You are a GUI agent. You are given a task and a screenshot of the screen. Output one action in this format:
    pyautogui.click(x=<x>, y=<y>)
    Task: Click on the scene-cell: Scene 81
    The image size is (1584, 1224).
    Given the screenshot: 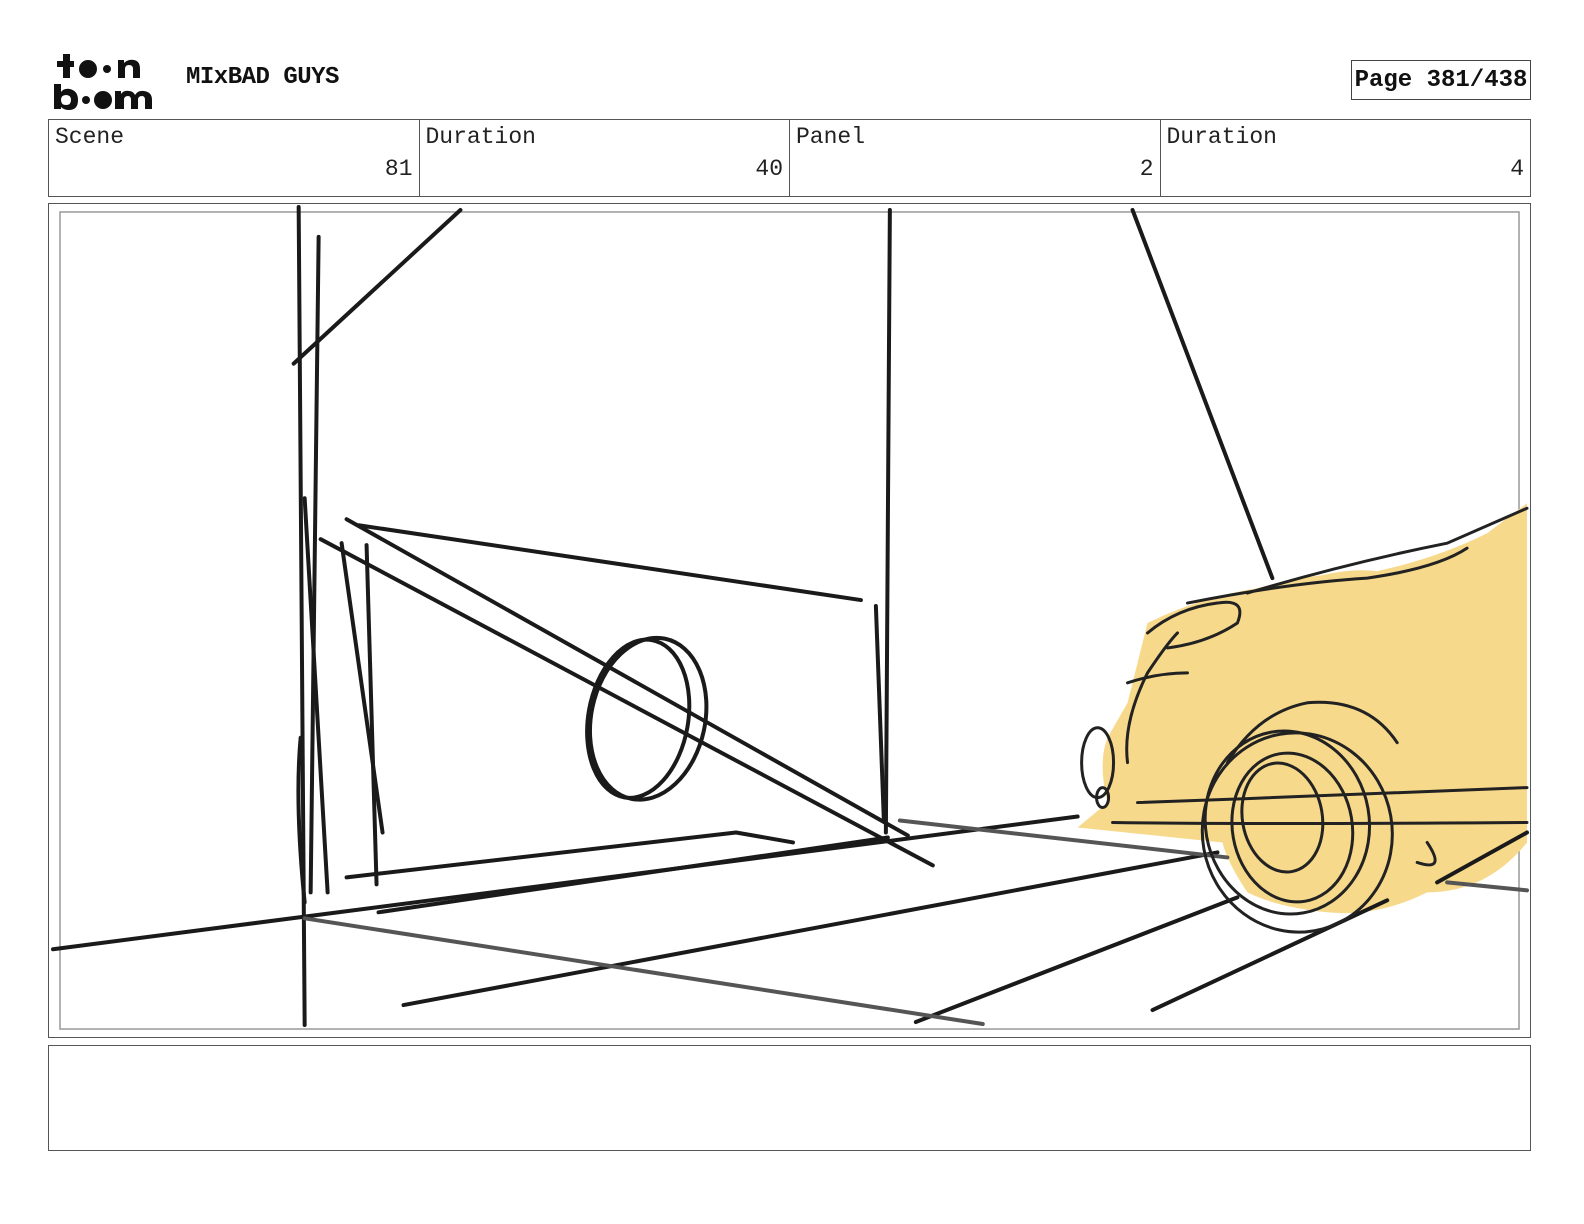 What is the action you would take?
    pyautogui.click(x=234, y=158)
    